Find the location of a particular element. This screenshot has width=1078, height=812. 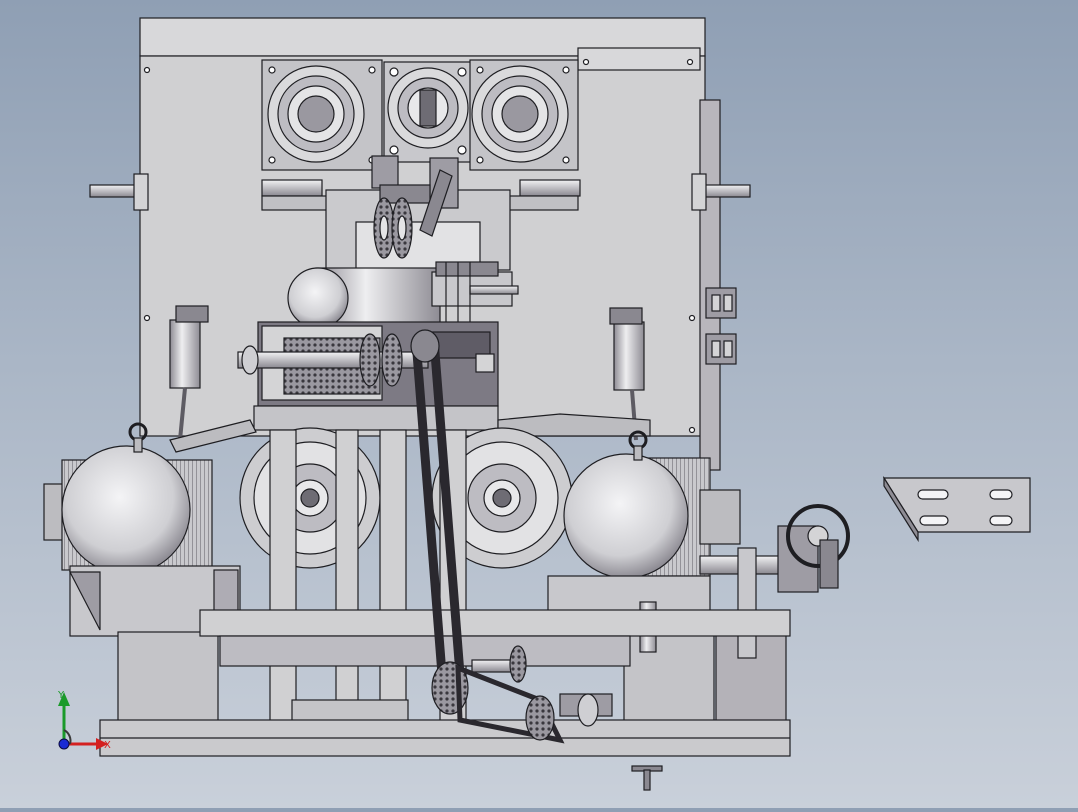

leveling-foot is located at coordinates (647, 778).